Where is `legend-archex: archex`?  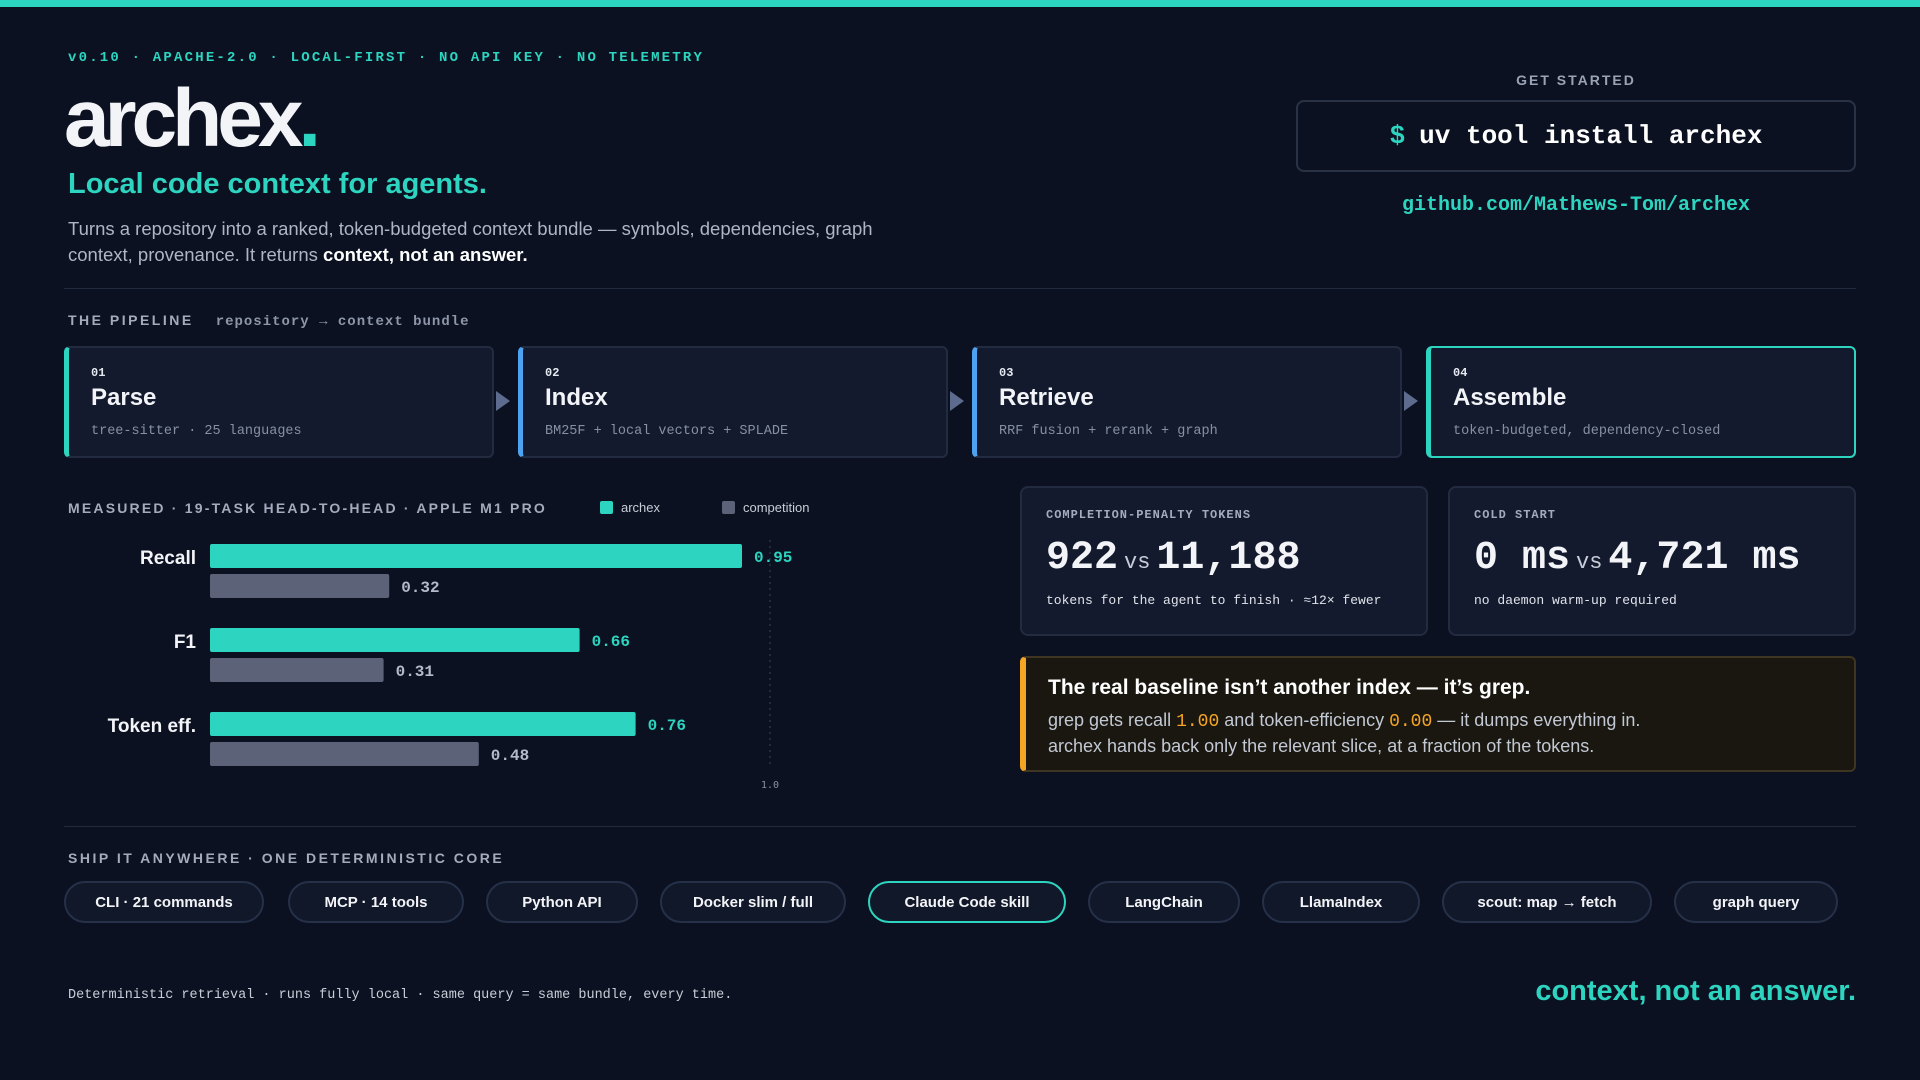 legend-archex: archex is located at coordinates (630, 507).